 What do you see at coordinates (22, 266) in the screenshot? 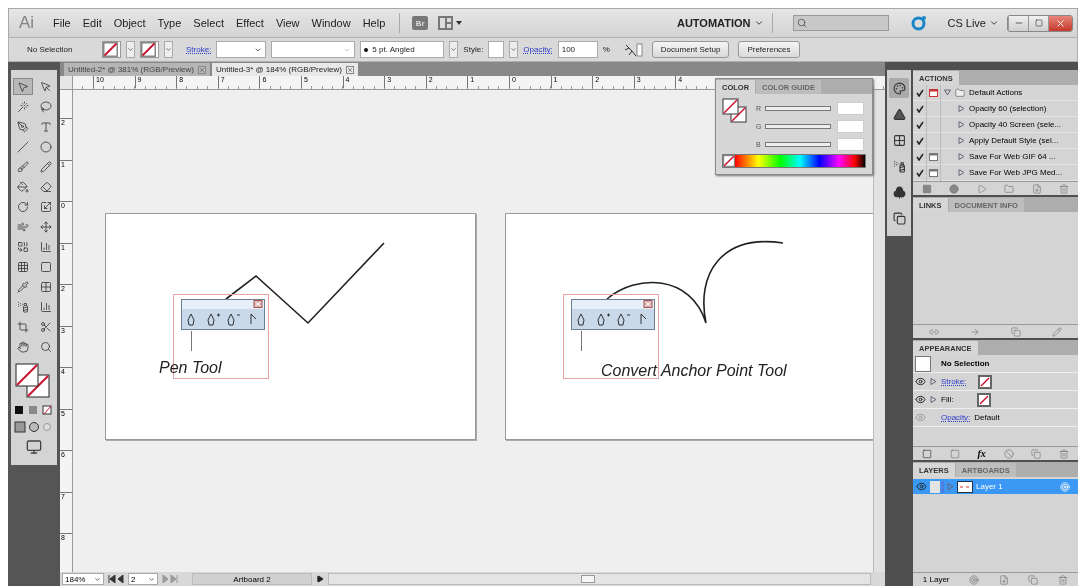
I see `mesh-icon` at bounding box center [22, 266].